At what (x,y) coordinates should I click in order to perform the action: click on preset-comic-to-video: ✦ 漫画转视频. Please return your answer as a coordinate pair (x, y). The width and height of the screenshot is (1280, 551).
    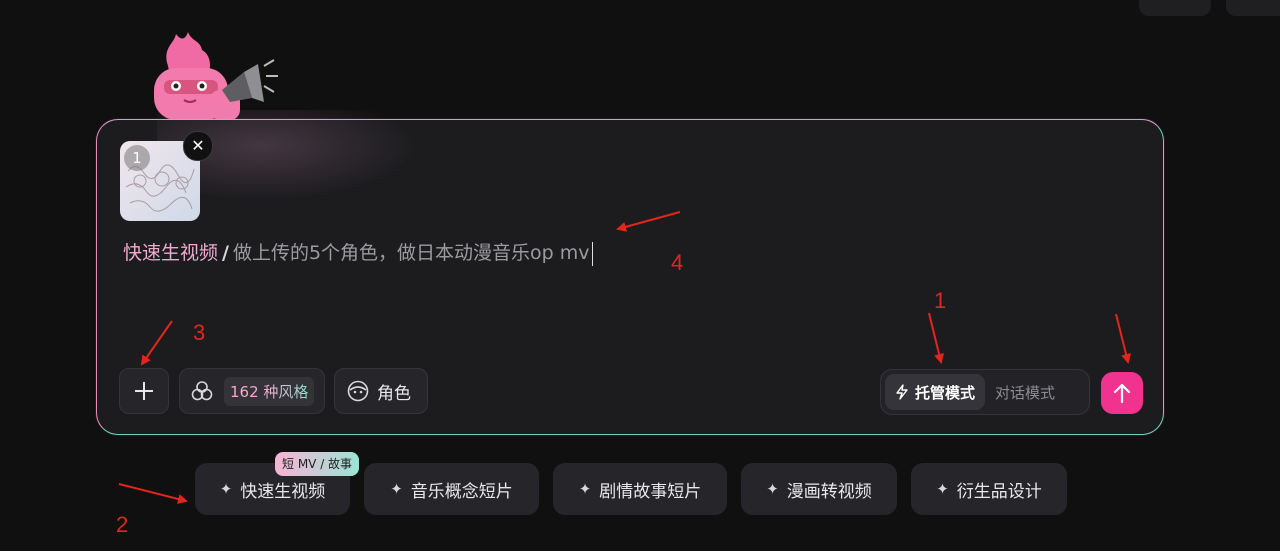
    Looking at the image, I should click on (819, 489).